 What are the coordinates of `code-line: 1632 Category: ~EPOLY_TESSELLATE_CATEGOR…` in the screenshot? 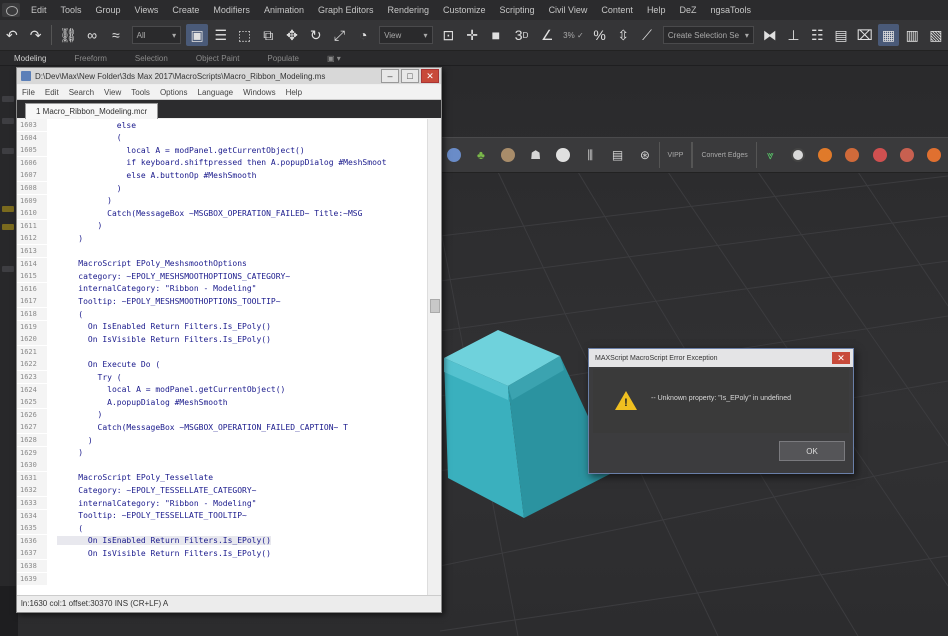 It's located at (222, 490).